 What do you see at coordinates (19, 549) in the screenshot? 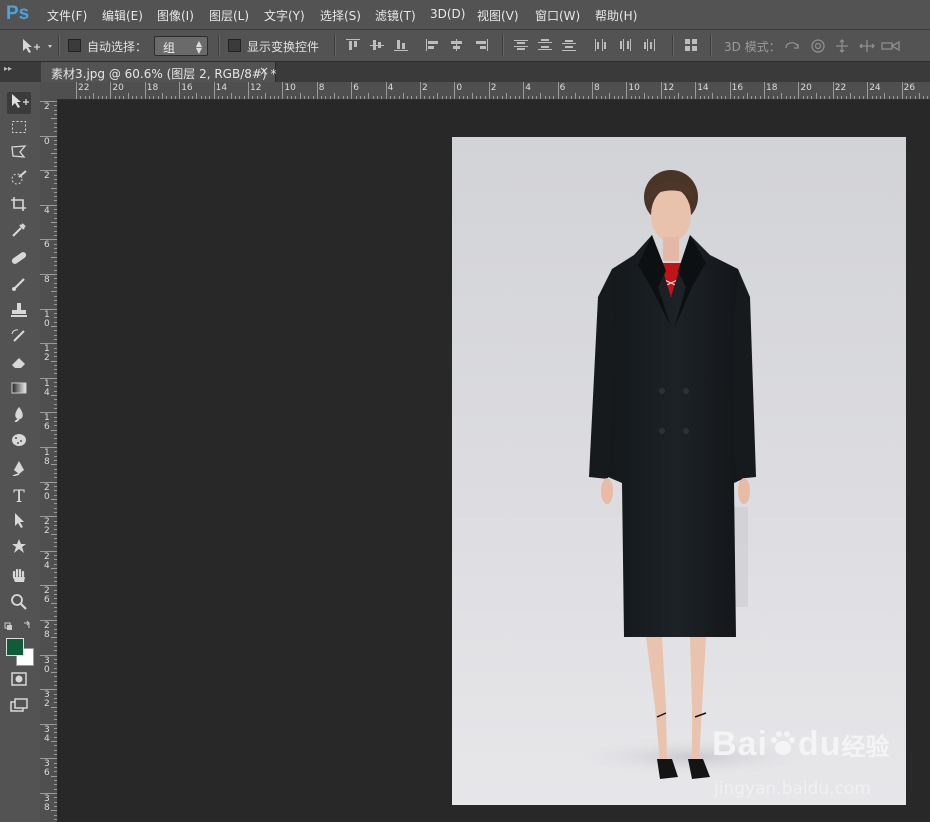
I see `shape-tool-icon` at bounding box center [19, 549].